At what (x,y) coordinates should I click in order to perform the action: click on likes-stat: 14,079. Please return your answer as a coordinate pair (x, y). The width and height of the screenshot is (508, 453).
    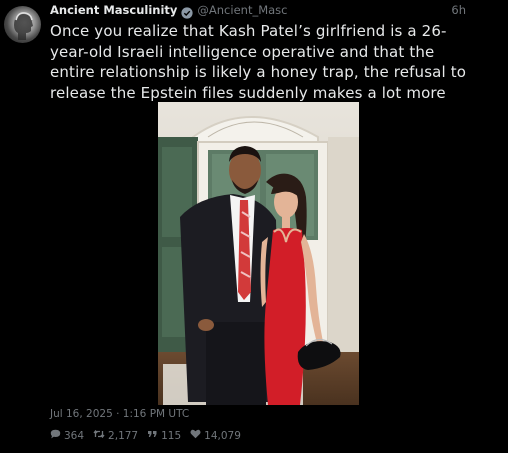
    Looking at the image, I should click on (215, 435).